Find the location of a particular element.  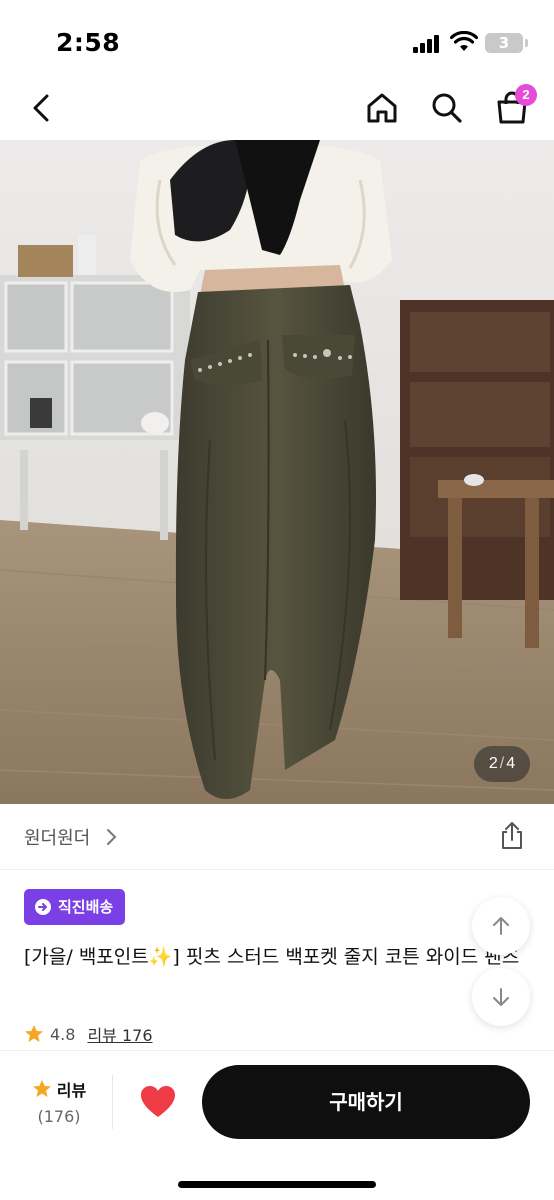

review-summary-top: 리뷰 is located at coordinates (59, 1089).